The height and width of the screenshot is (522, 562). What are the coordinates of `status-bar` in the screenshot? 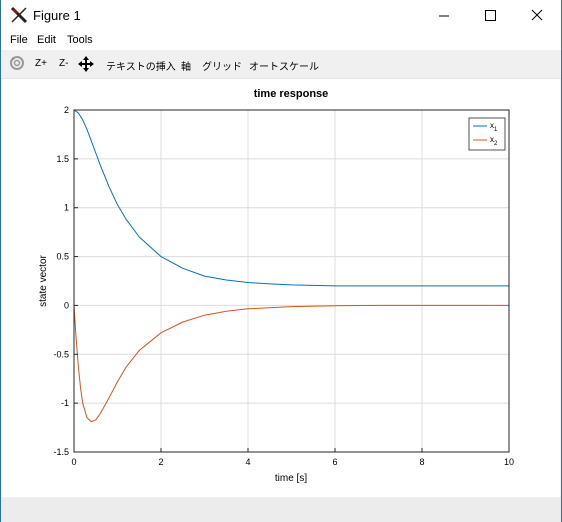 It's located at (281, 510).